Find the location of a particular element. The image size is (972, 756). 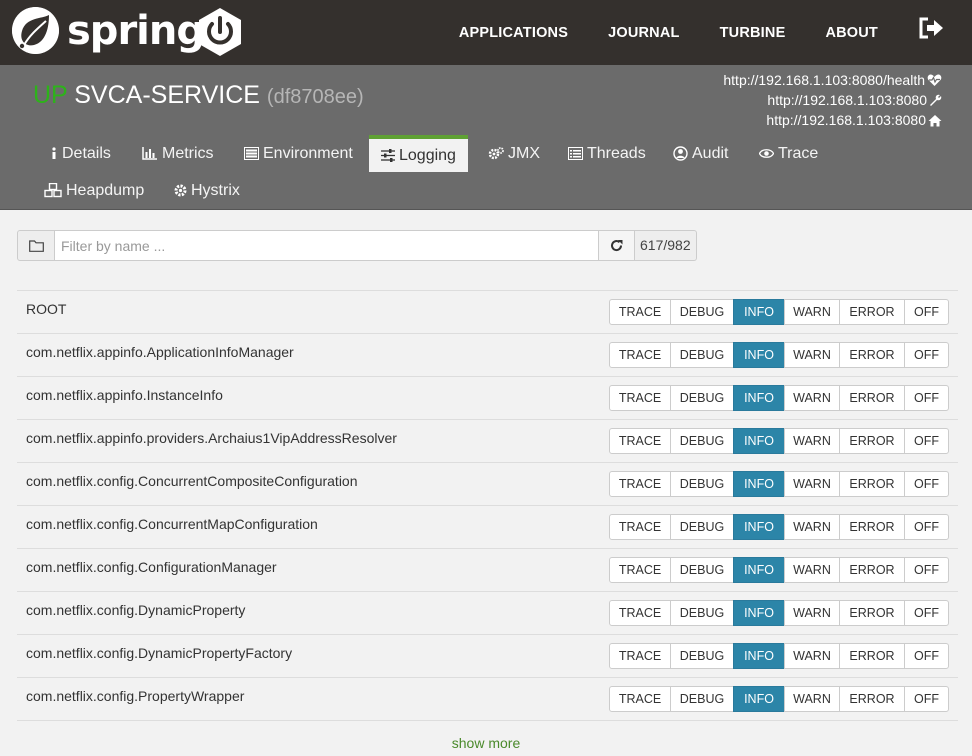

management-url: http://192.168.1.103:8080 is located at coordinates (847, 100).